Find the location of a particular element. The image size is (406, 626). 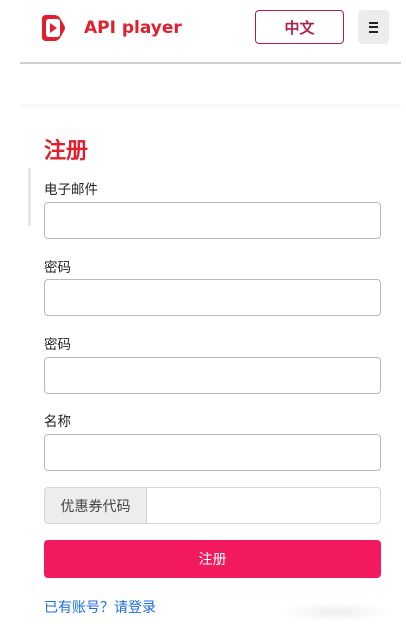

confirm-password-label: 密码 is located at coordinates (57, 345).